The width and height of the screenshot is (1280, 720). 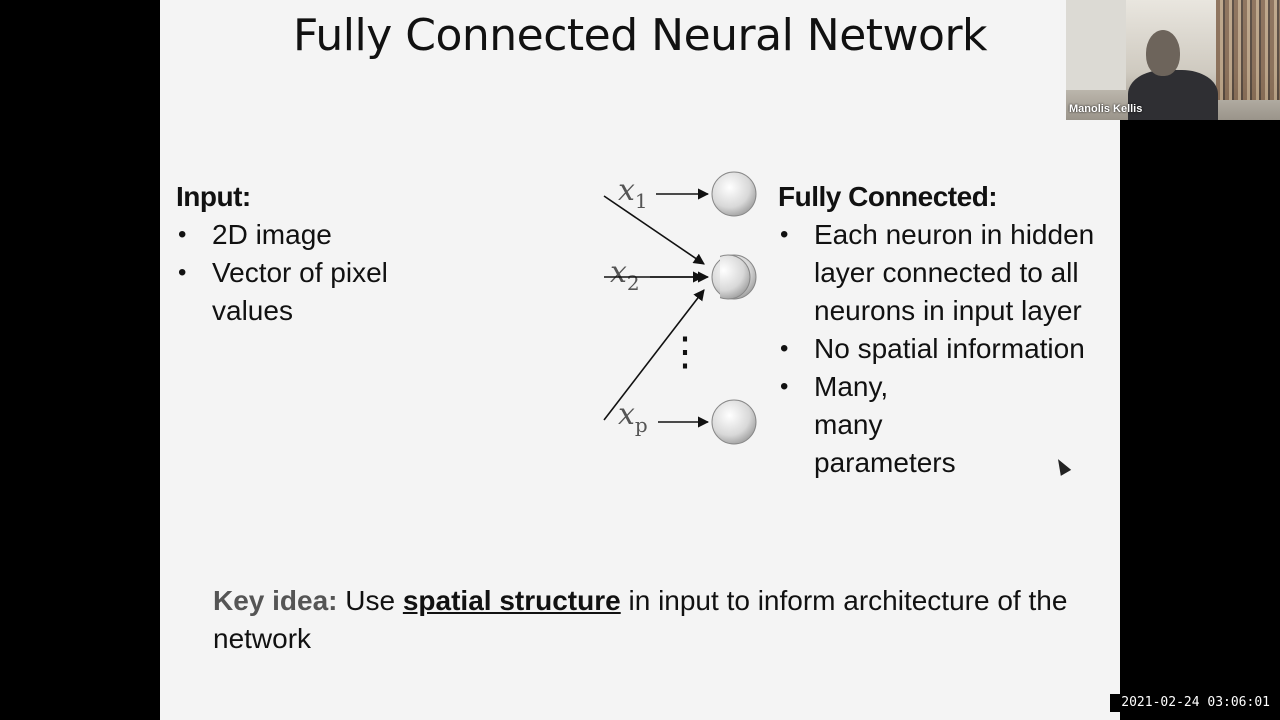 I want to click on fully-connected-bullet: No spatial information, so click(x=943, y=349).